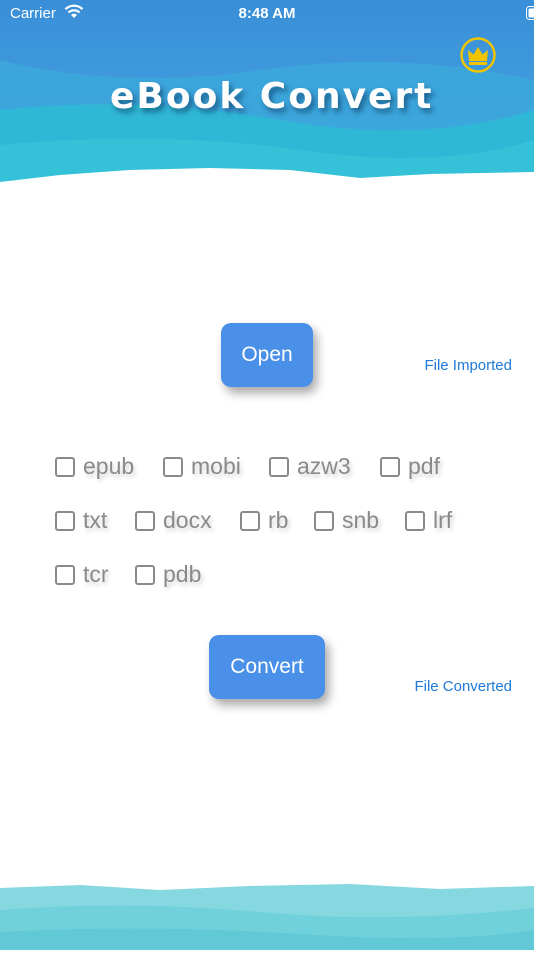 This screenshot has width=534, height=955. I want to click on crown-icon, so click(478, 55).